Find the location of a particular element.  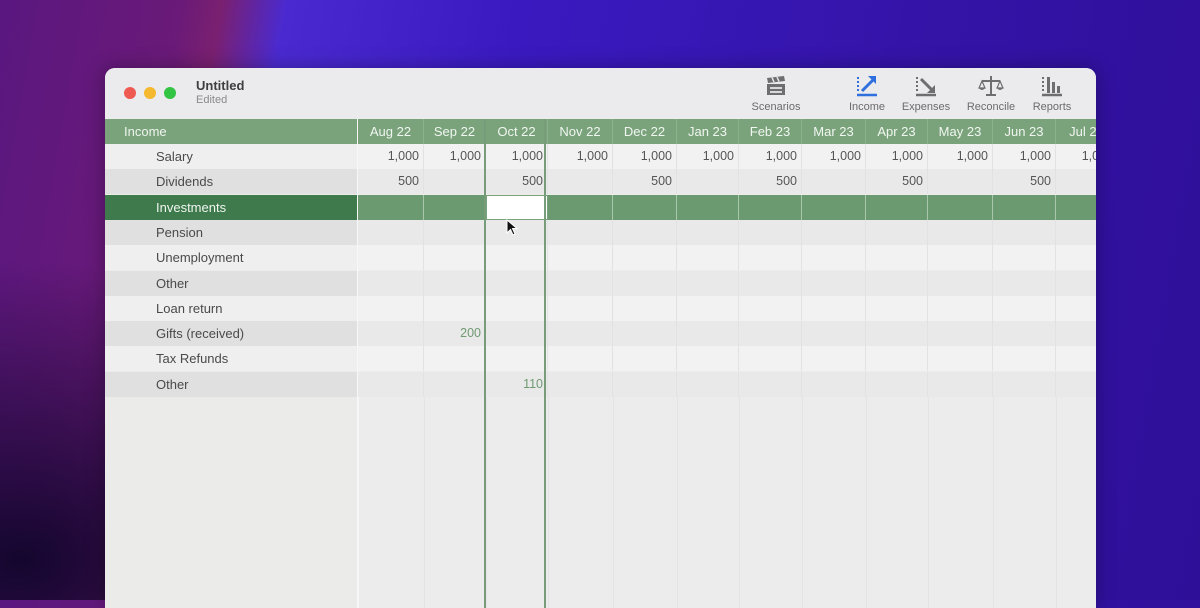

month-header: Dec 22 is located at coordinates (645, 131).